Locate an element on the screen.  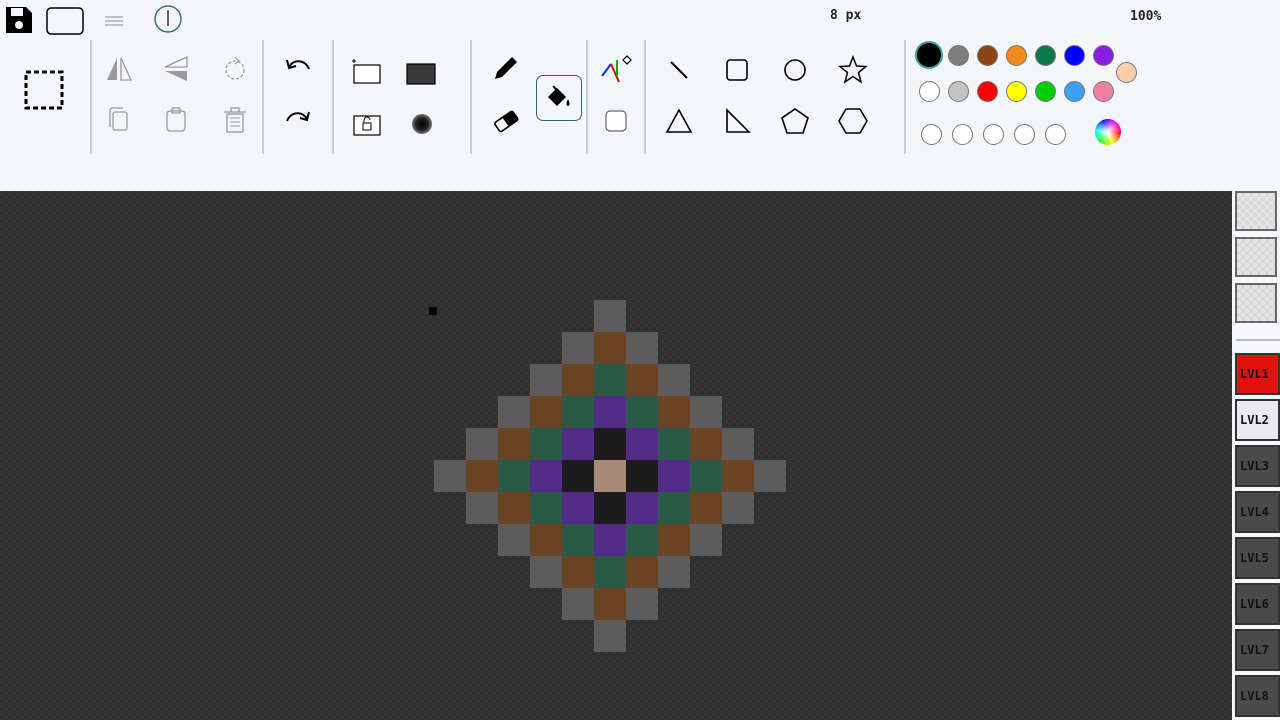
menu-icon is located at coordinates (114, 21).